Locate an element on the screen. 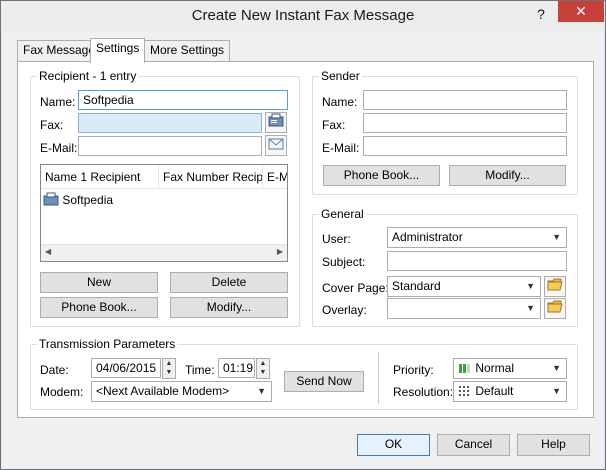  recipient-name-label: Name: is located at coordinates (58, 102).